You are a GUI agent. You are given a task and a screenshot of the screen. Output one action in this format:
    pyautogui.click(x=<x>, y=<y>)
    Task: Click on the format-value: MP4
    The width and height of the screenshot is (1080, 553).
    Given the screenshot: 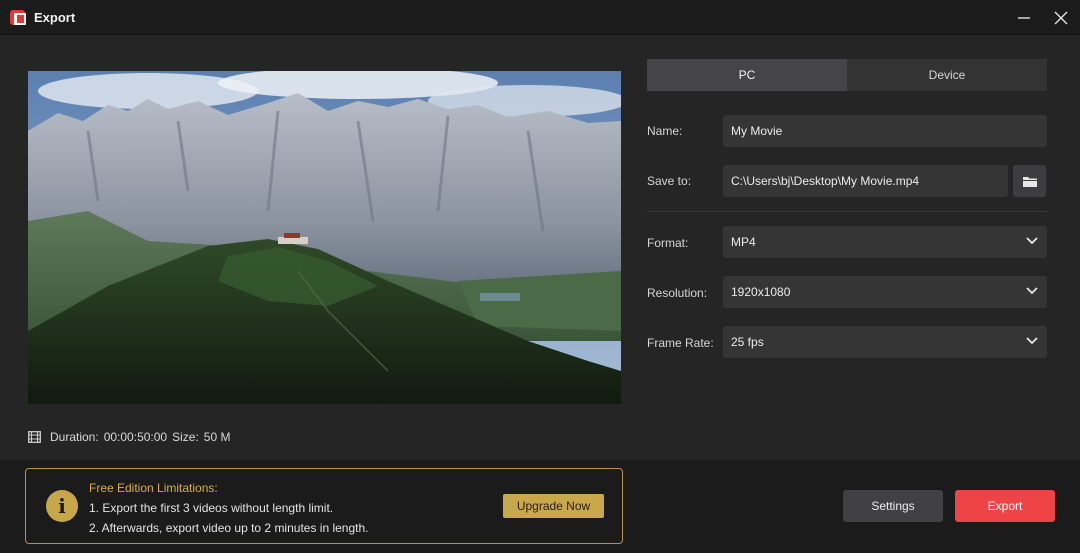 What is the action you would take?
    pyautogui.click(x=743, y=242)
    